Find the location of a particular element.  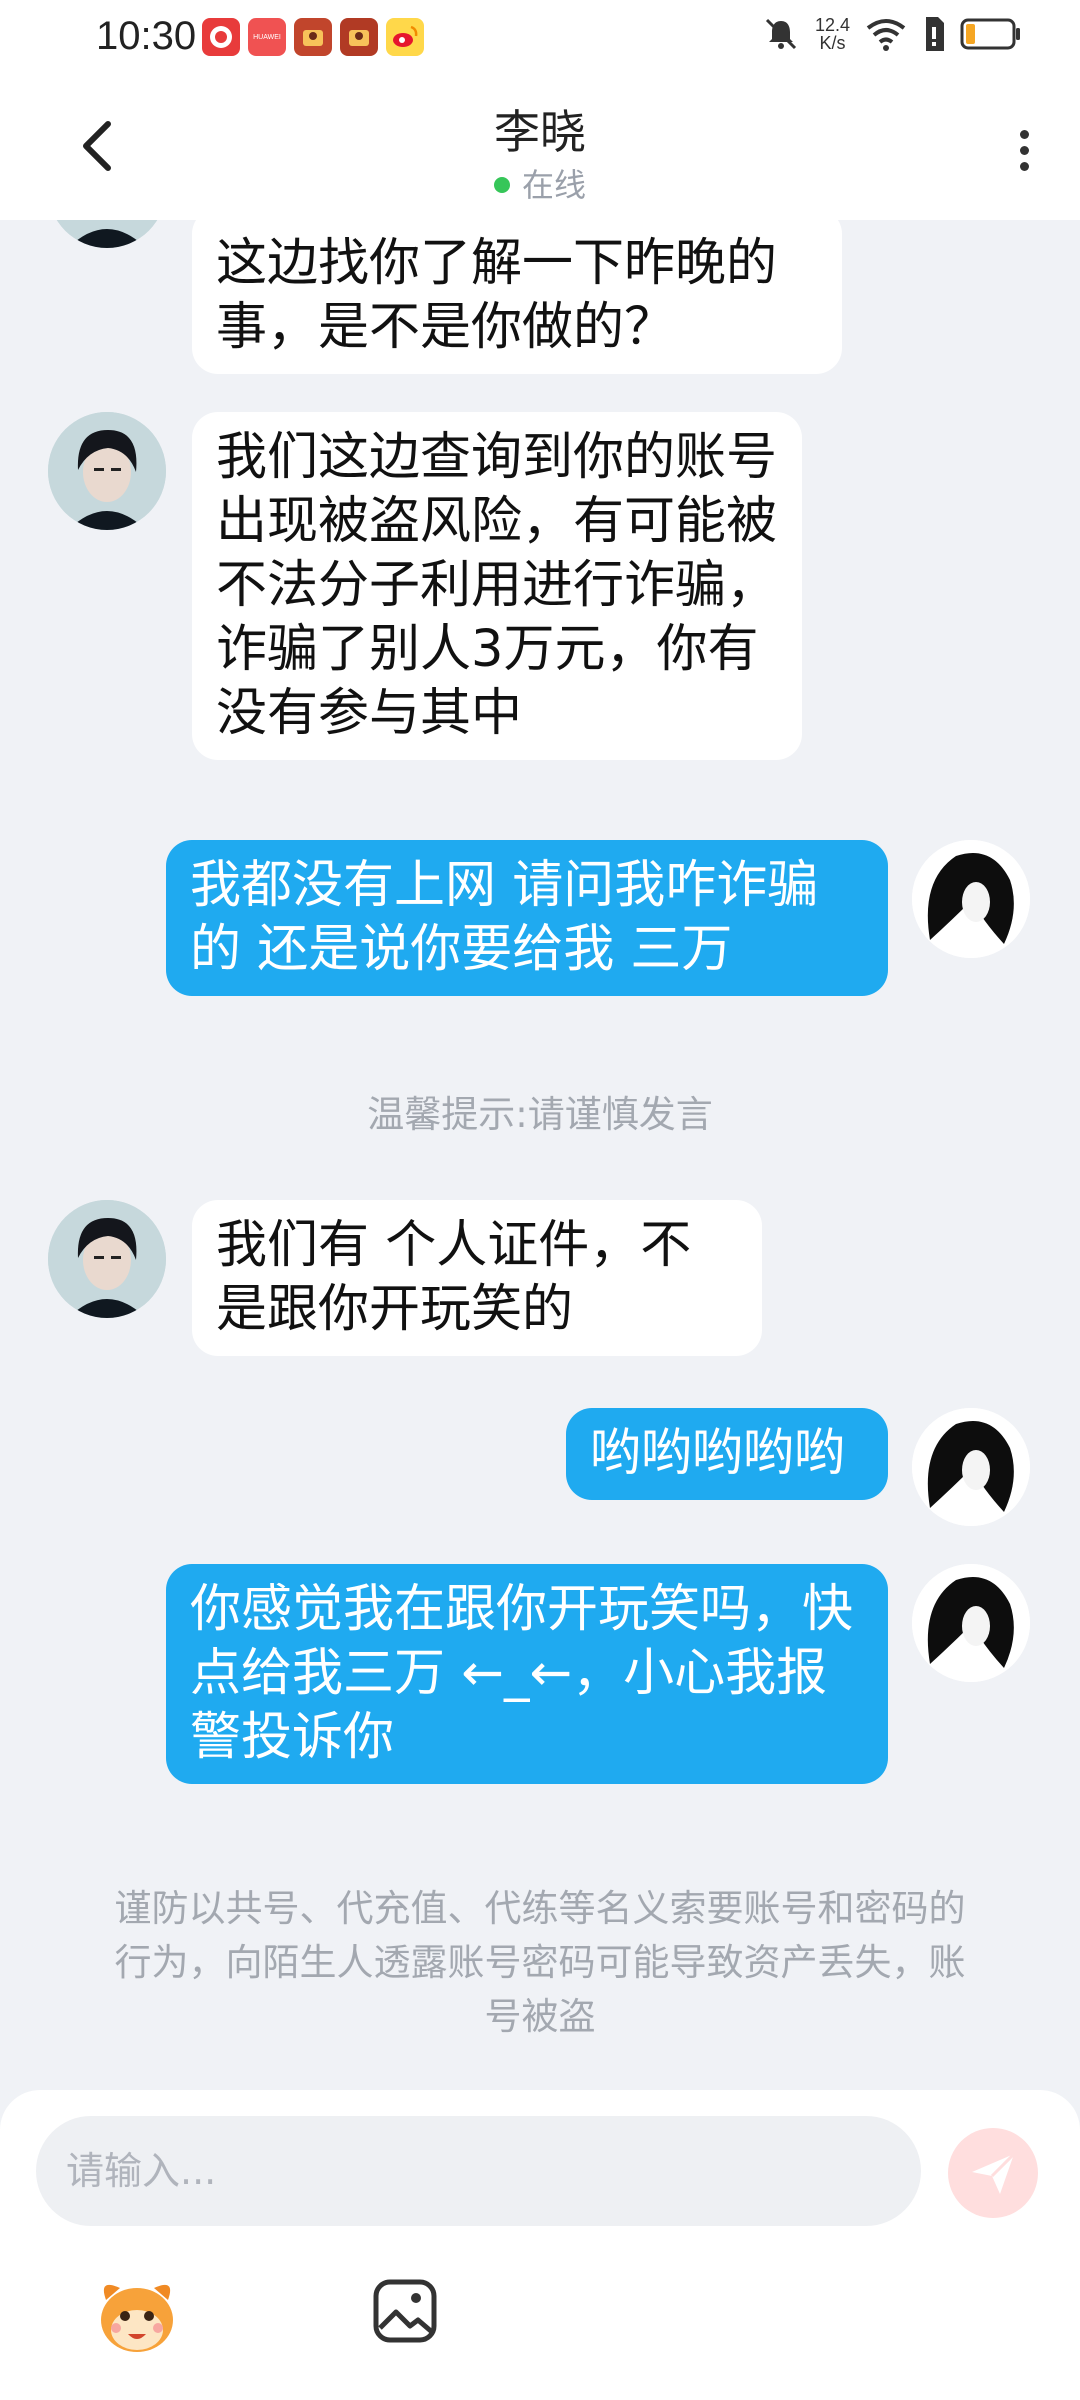

message-bubble-outgoing: 哟哟哟哟哟 is located at coordinates (727, 1454).